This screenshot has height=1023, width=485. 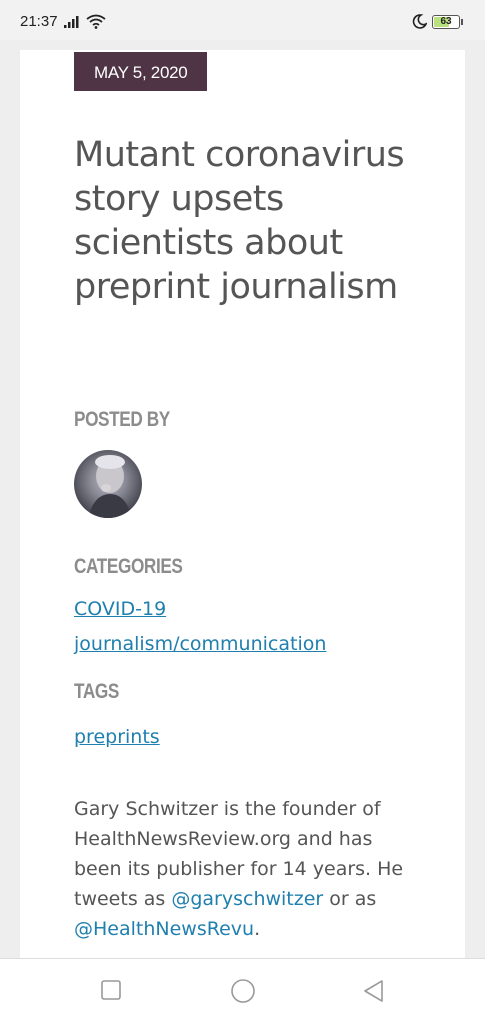 I want to click on date-badge: MAY 5, 2020, so click(x=141, y=71).